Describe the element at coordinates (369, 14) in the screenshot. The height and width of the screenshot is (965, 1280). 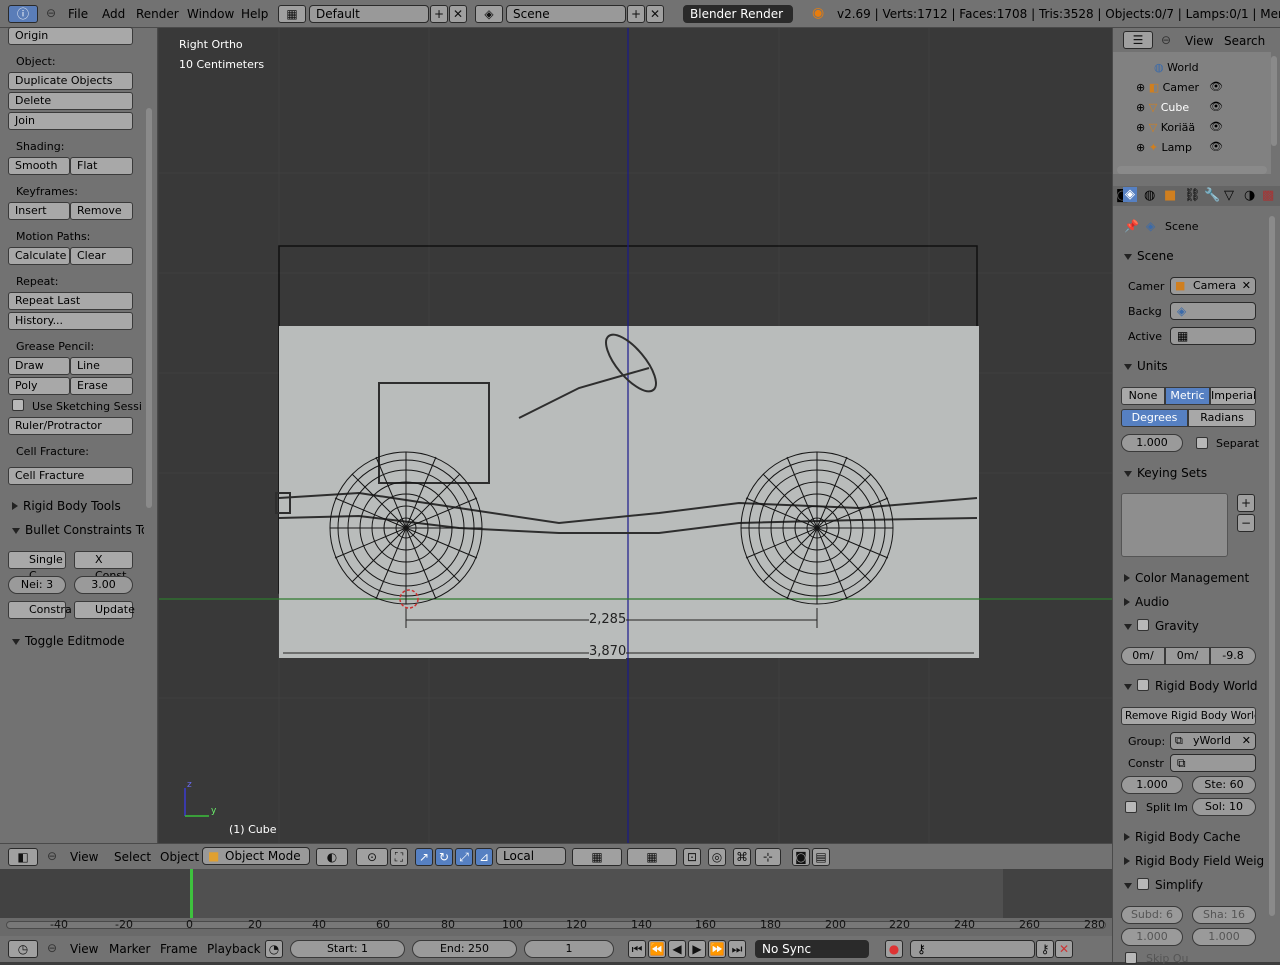
I see `screen-layout-field: Default` at that location.